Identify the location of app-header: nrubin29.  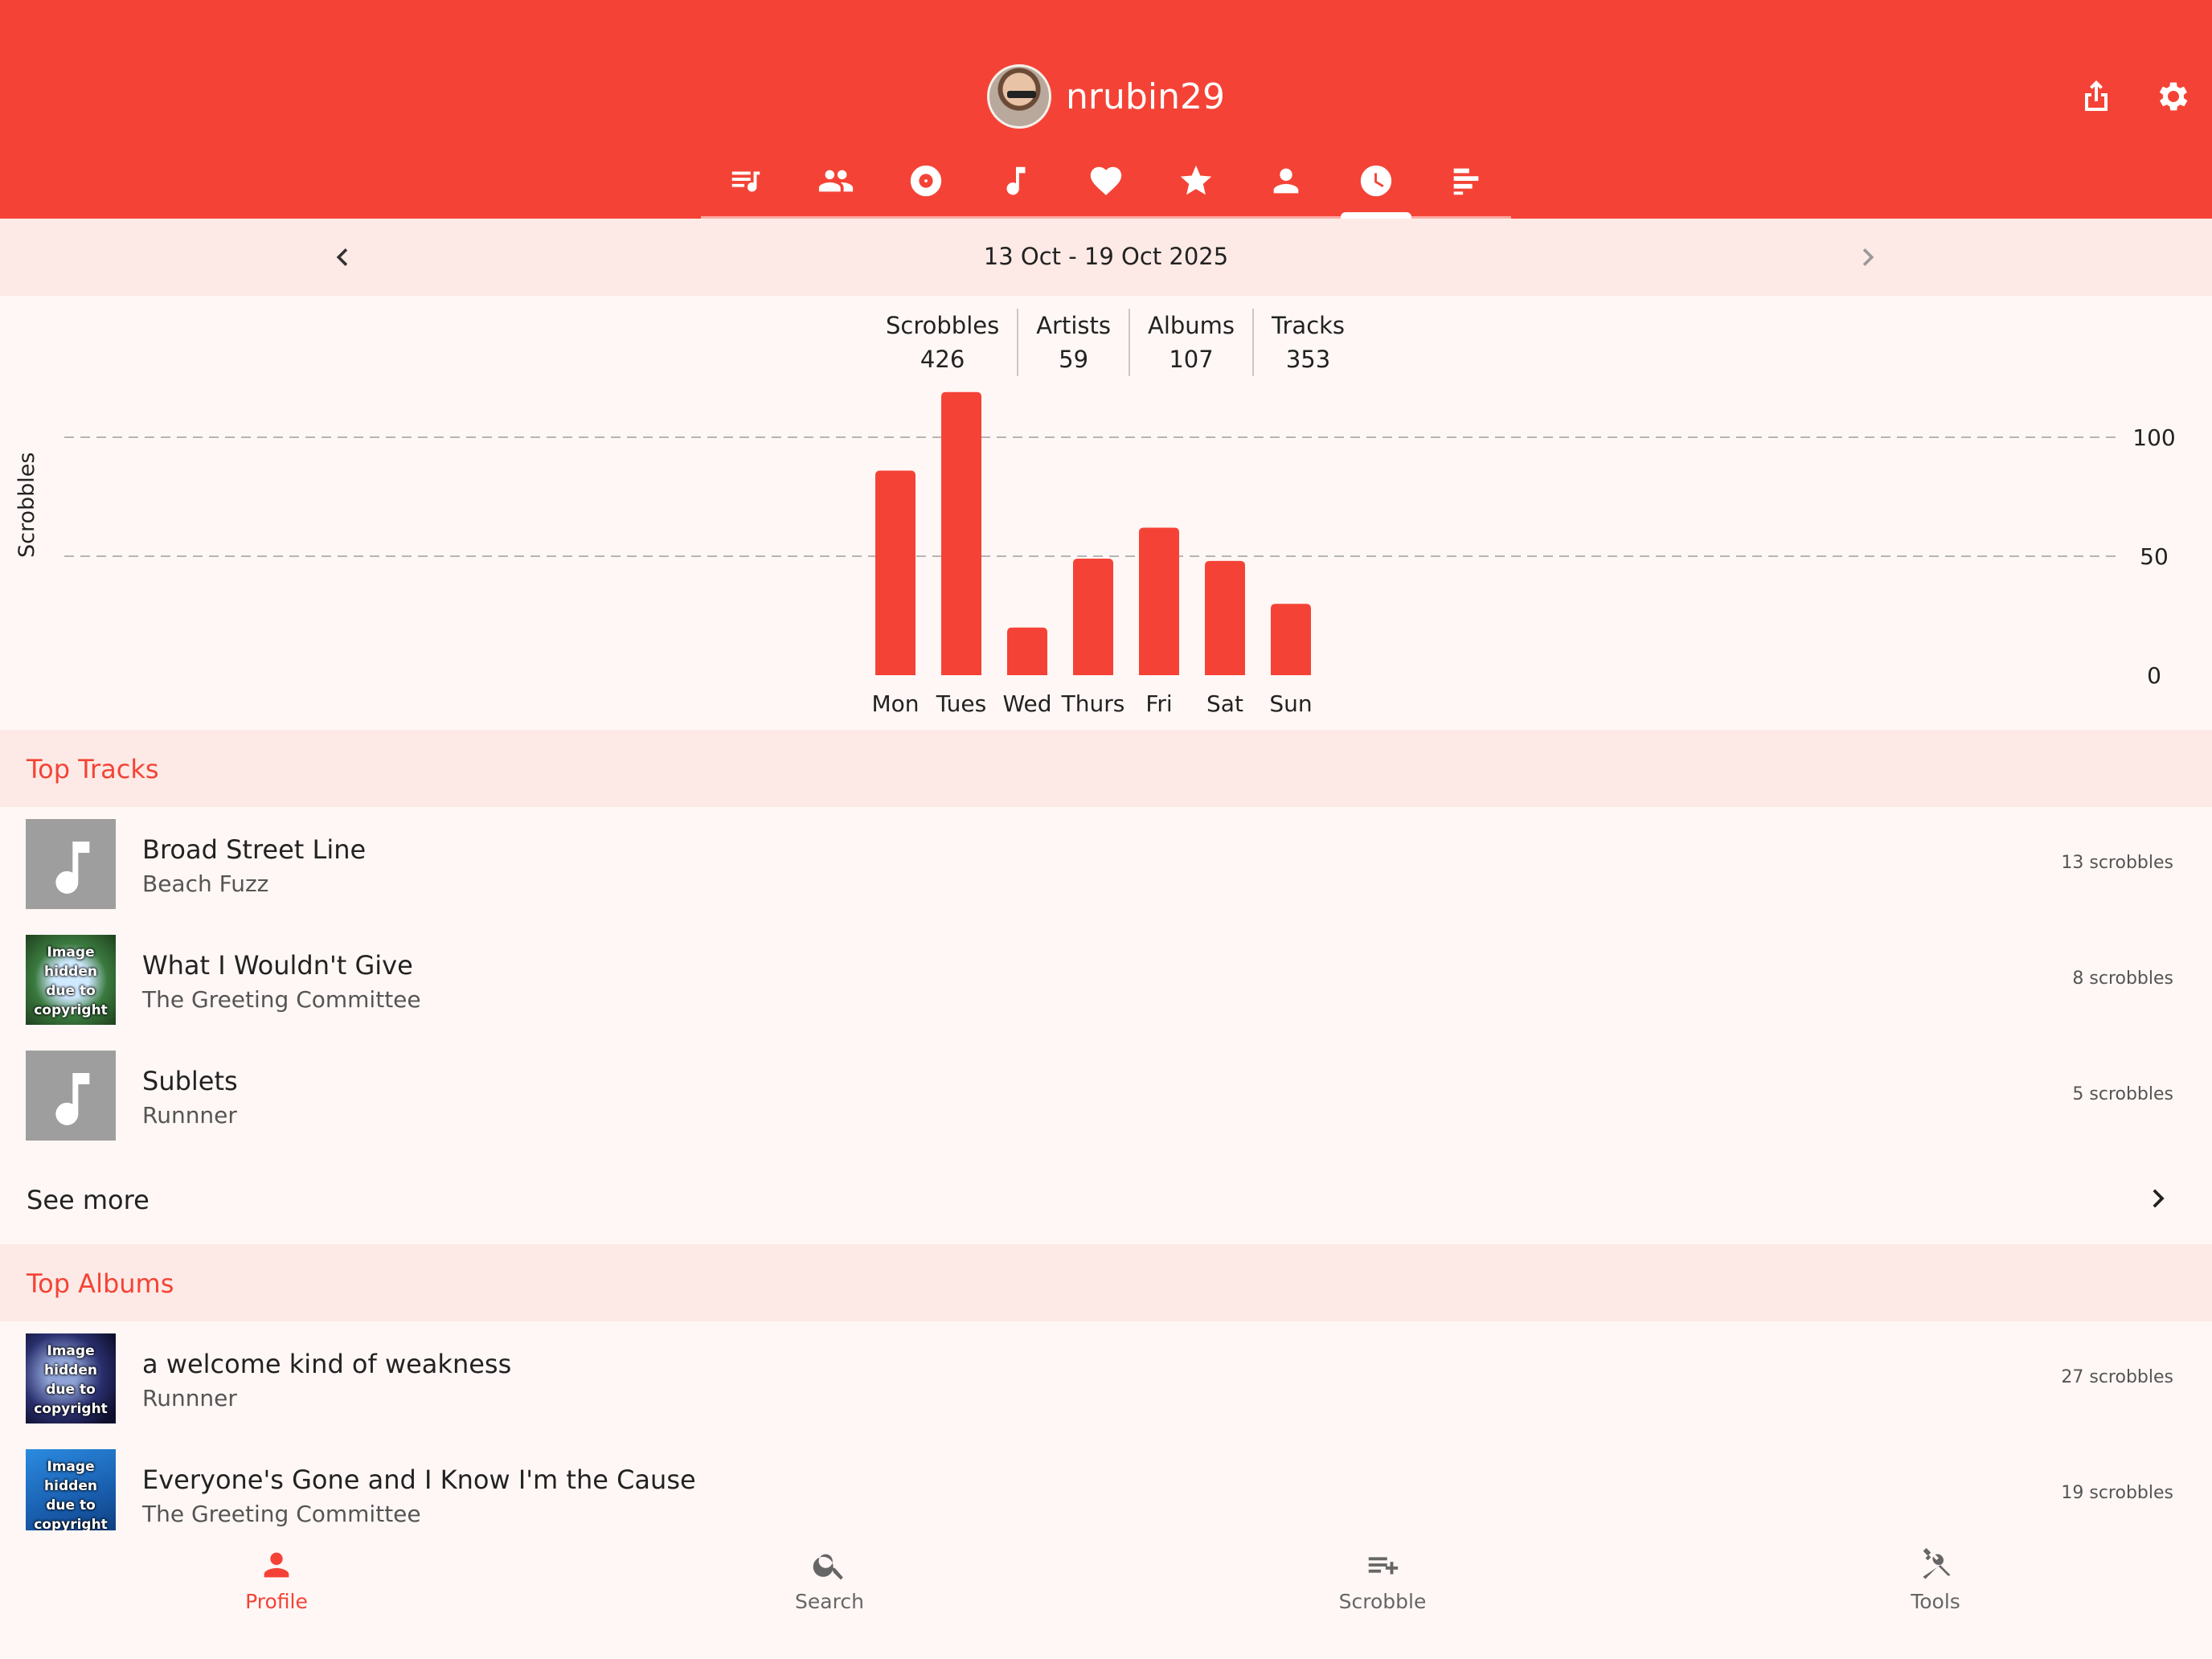
(1106, 109).